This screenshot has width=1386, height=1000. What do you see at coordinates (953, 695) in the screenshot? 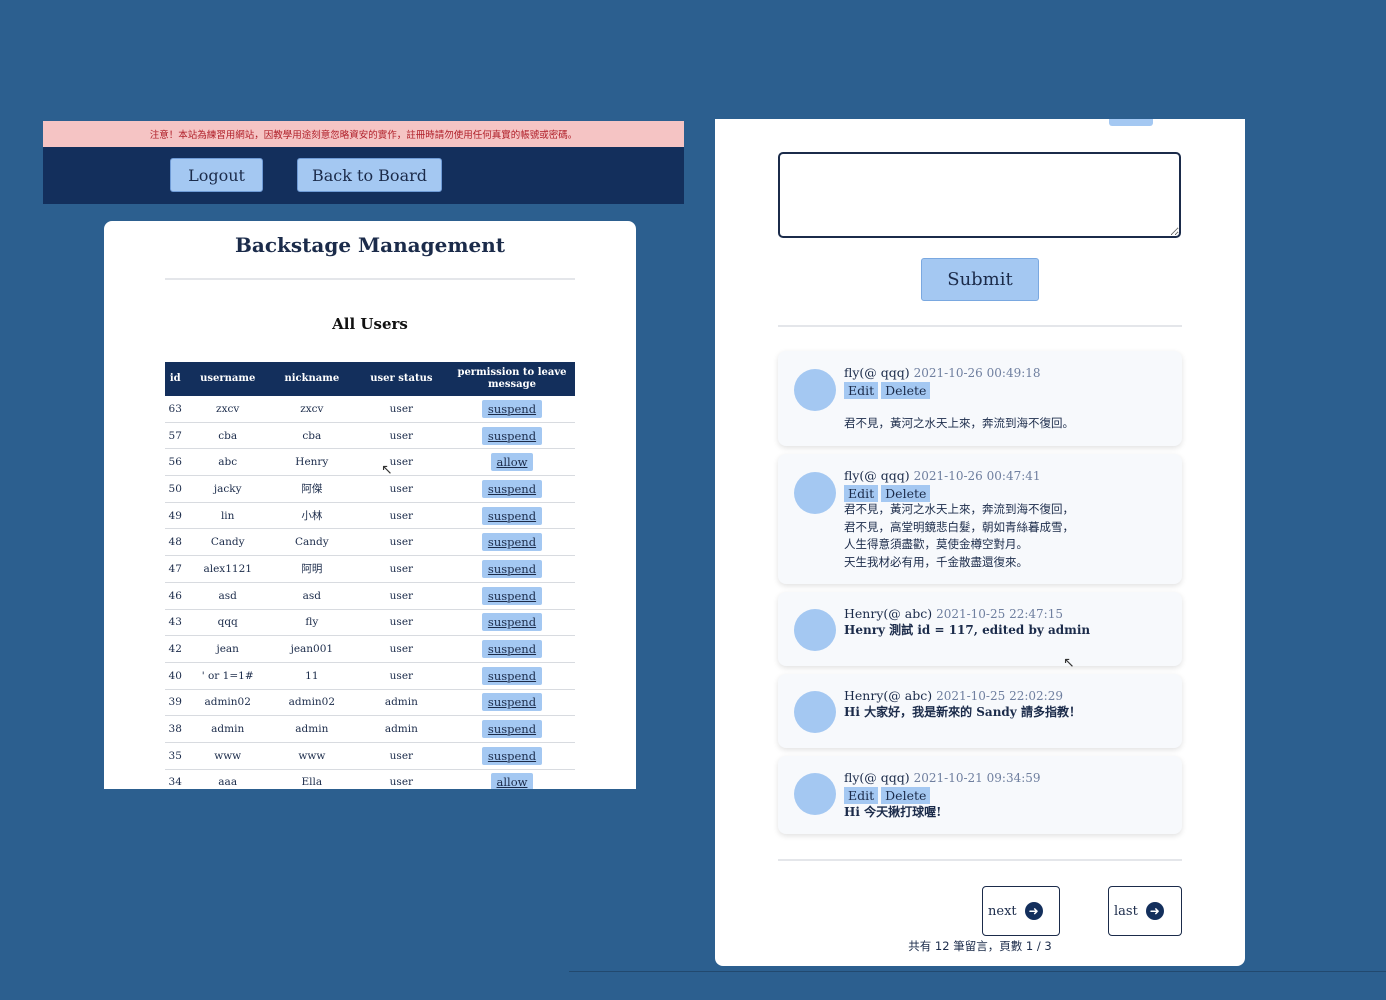
I see `comment-header: Henry(@ abc) 2021-10-25 22:02:29` at bounding box center [953, 695].